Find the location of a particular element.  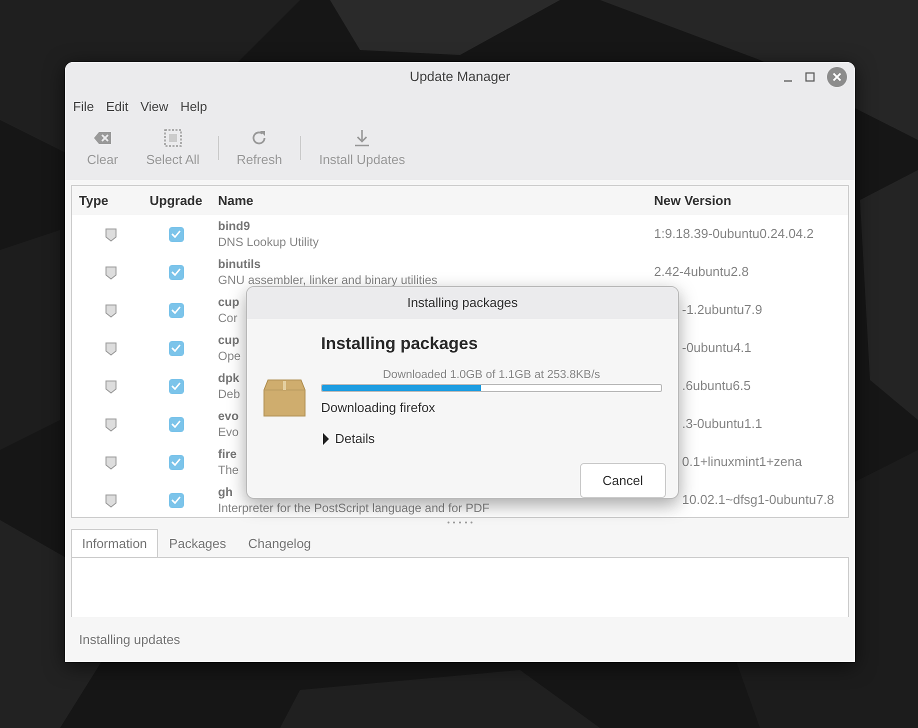

window-title: Update Manager is located at coordinates (460, 77).